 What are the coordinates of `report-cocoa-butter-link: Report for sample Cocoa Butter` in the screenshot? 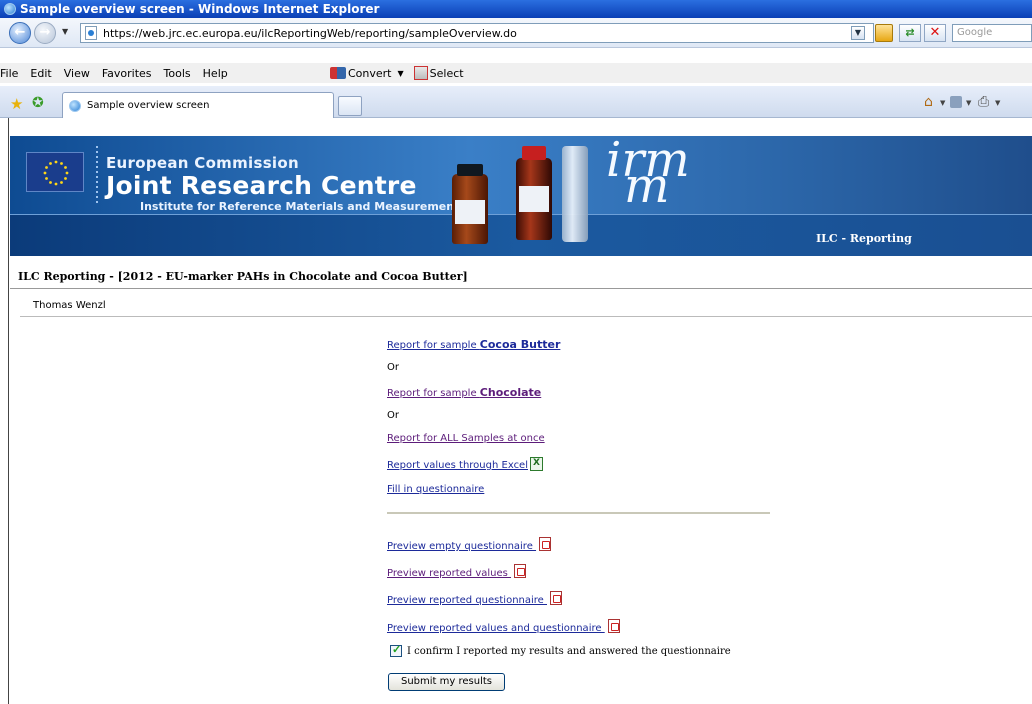 It's located at (473, 344).